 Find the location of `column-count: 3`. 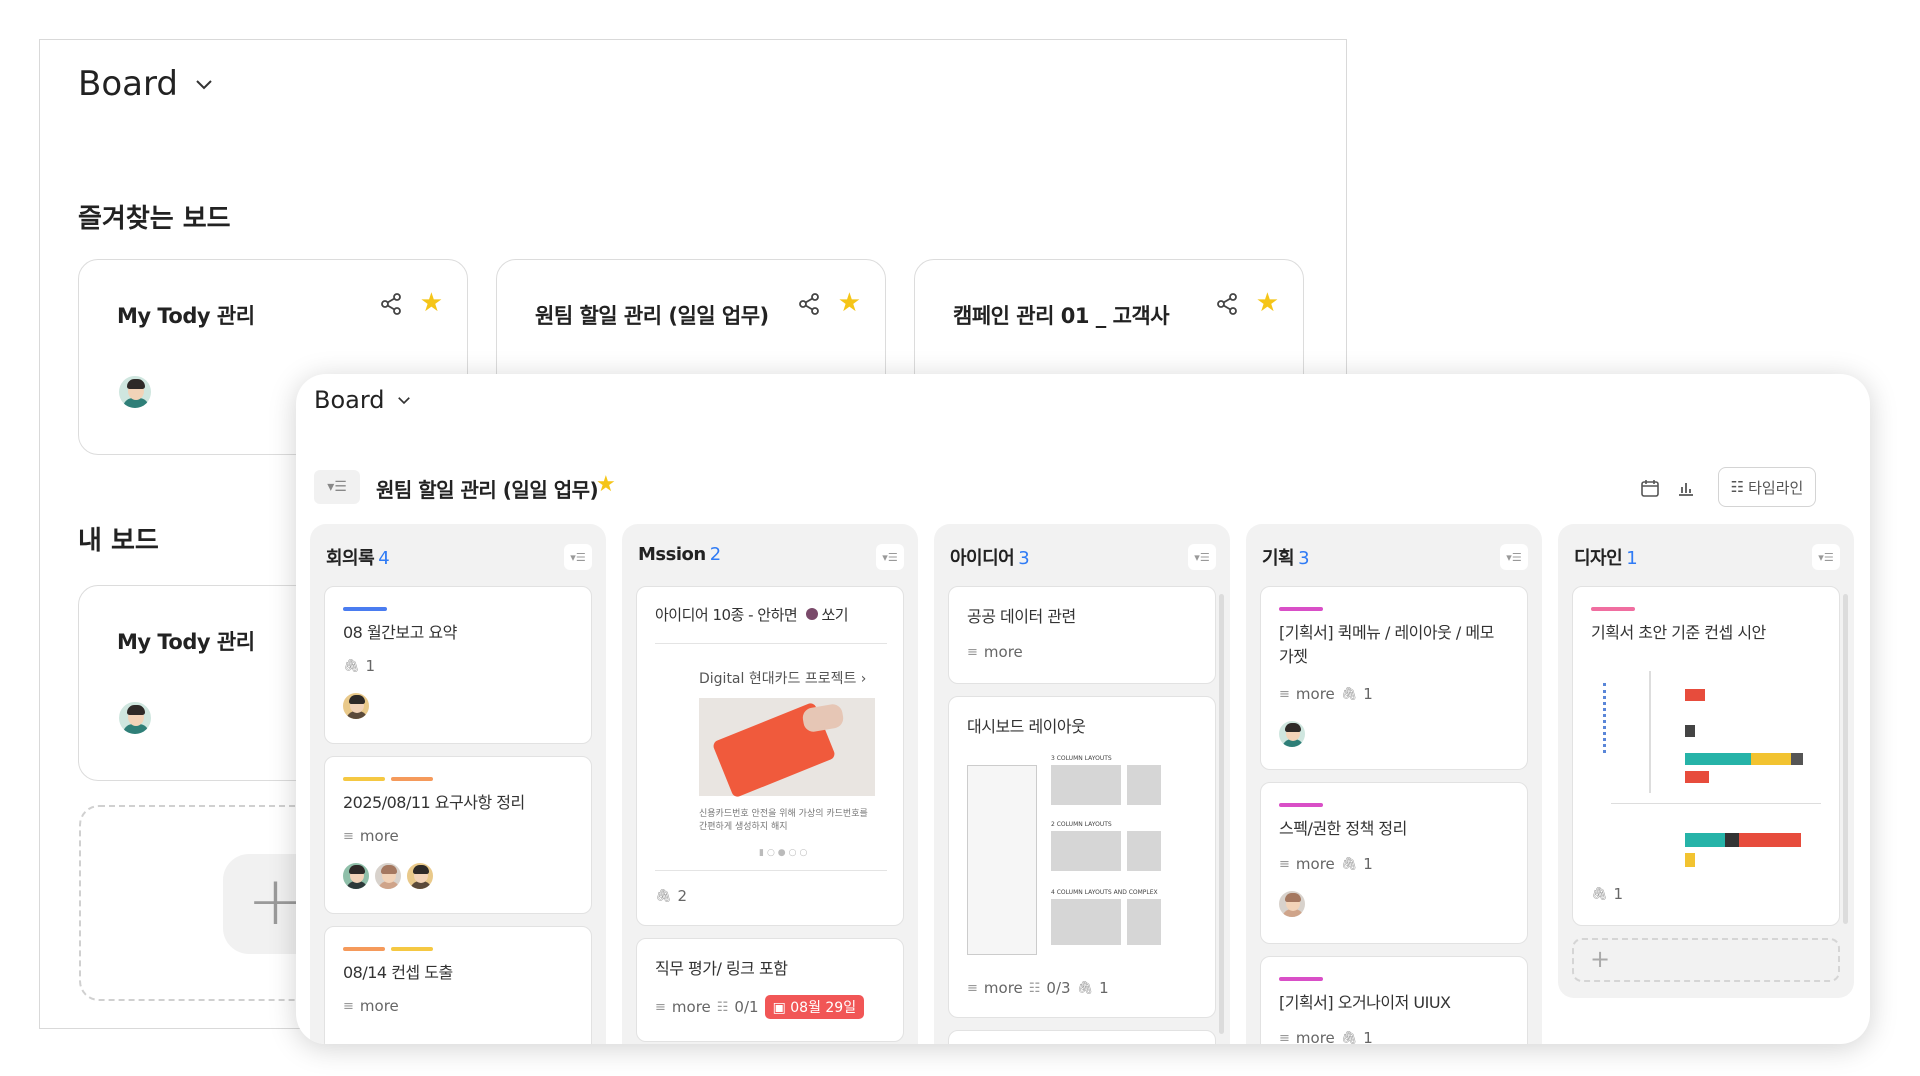

column-count: 3 is located at coordinates (1024, 558).